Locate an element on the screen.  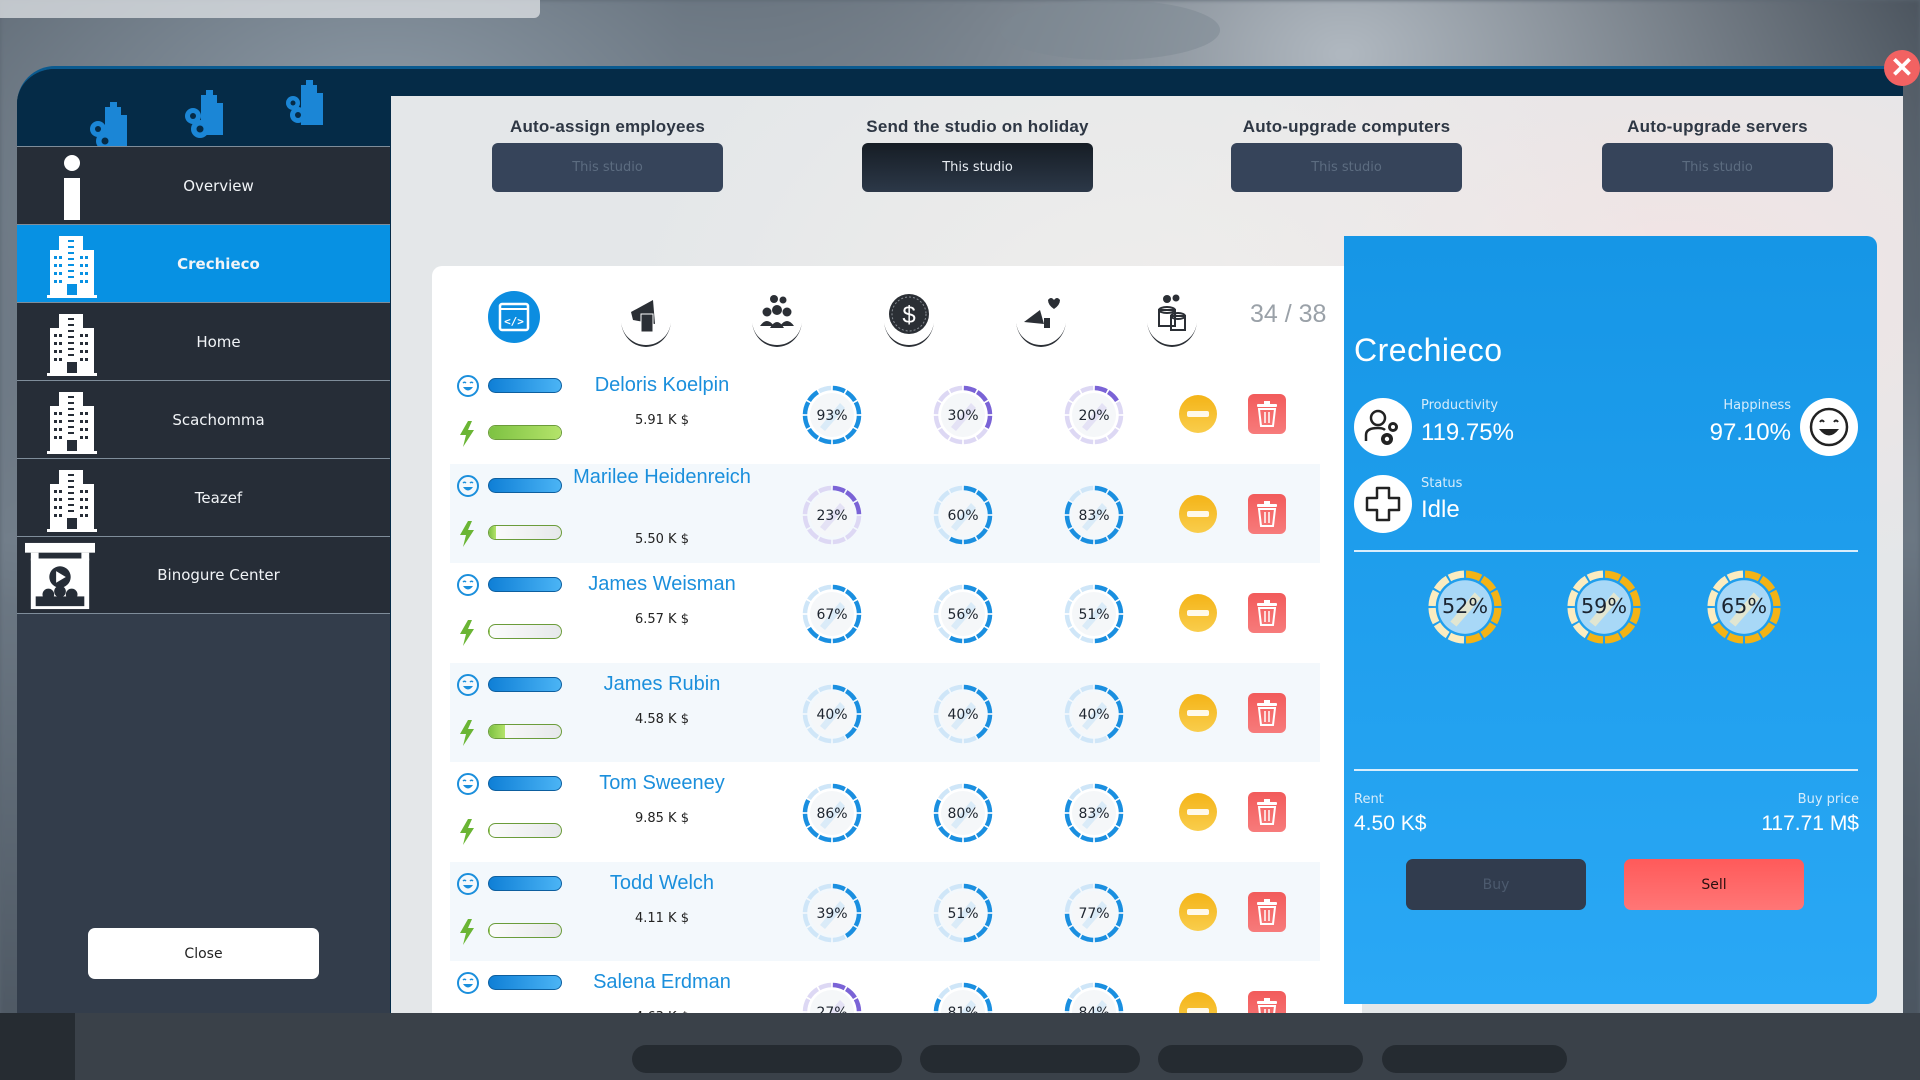
sidebar-item-binogure-center: Binogure Center is located at coordinates (203, 575).